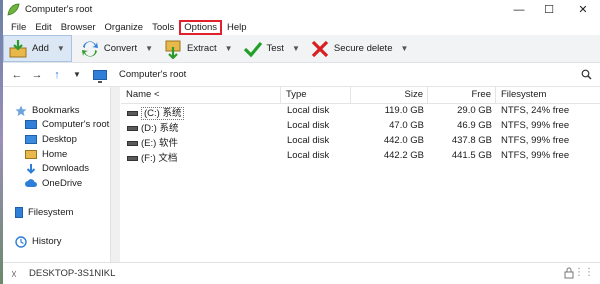 This screenshot has height=284, width=600. I want to click on column-header-size: Size, so click(389, 95).